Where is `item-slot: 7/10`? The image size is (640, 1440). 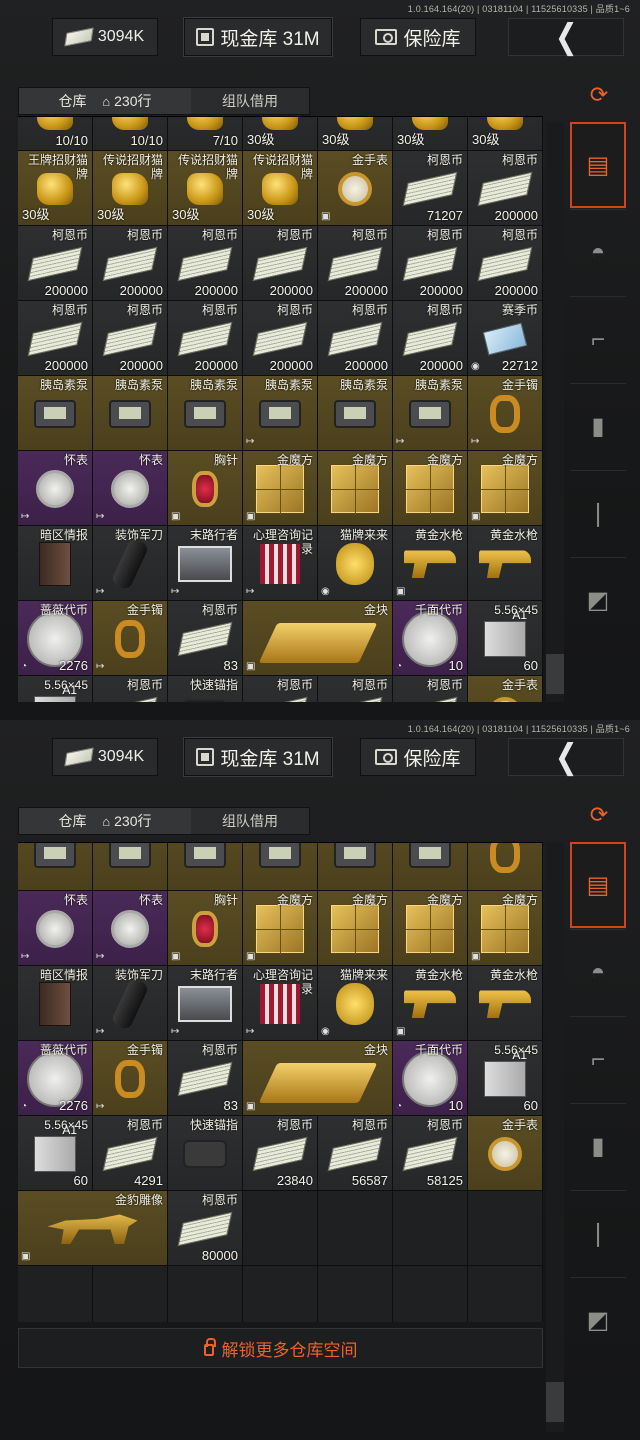
item-slot: 7/10 is located at coordinates (205, 134).